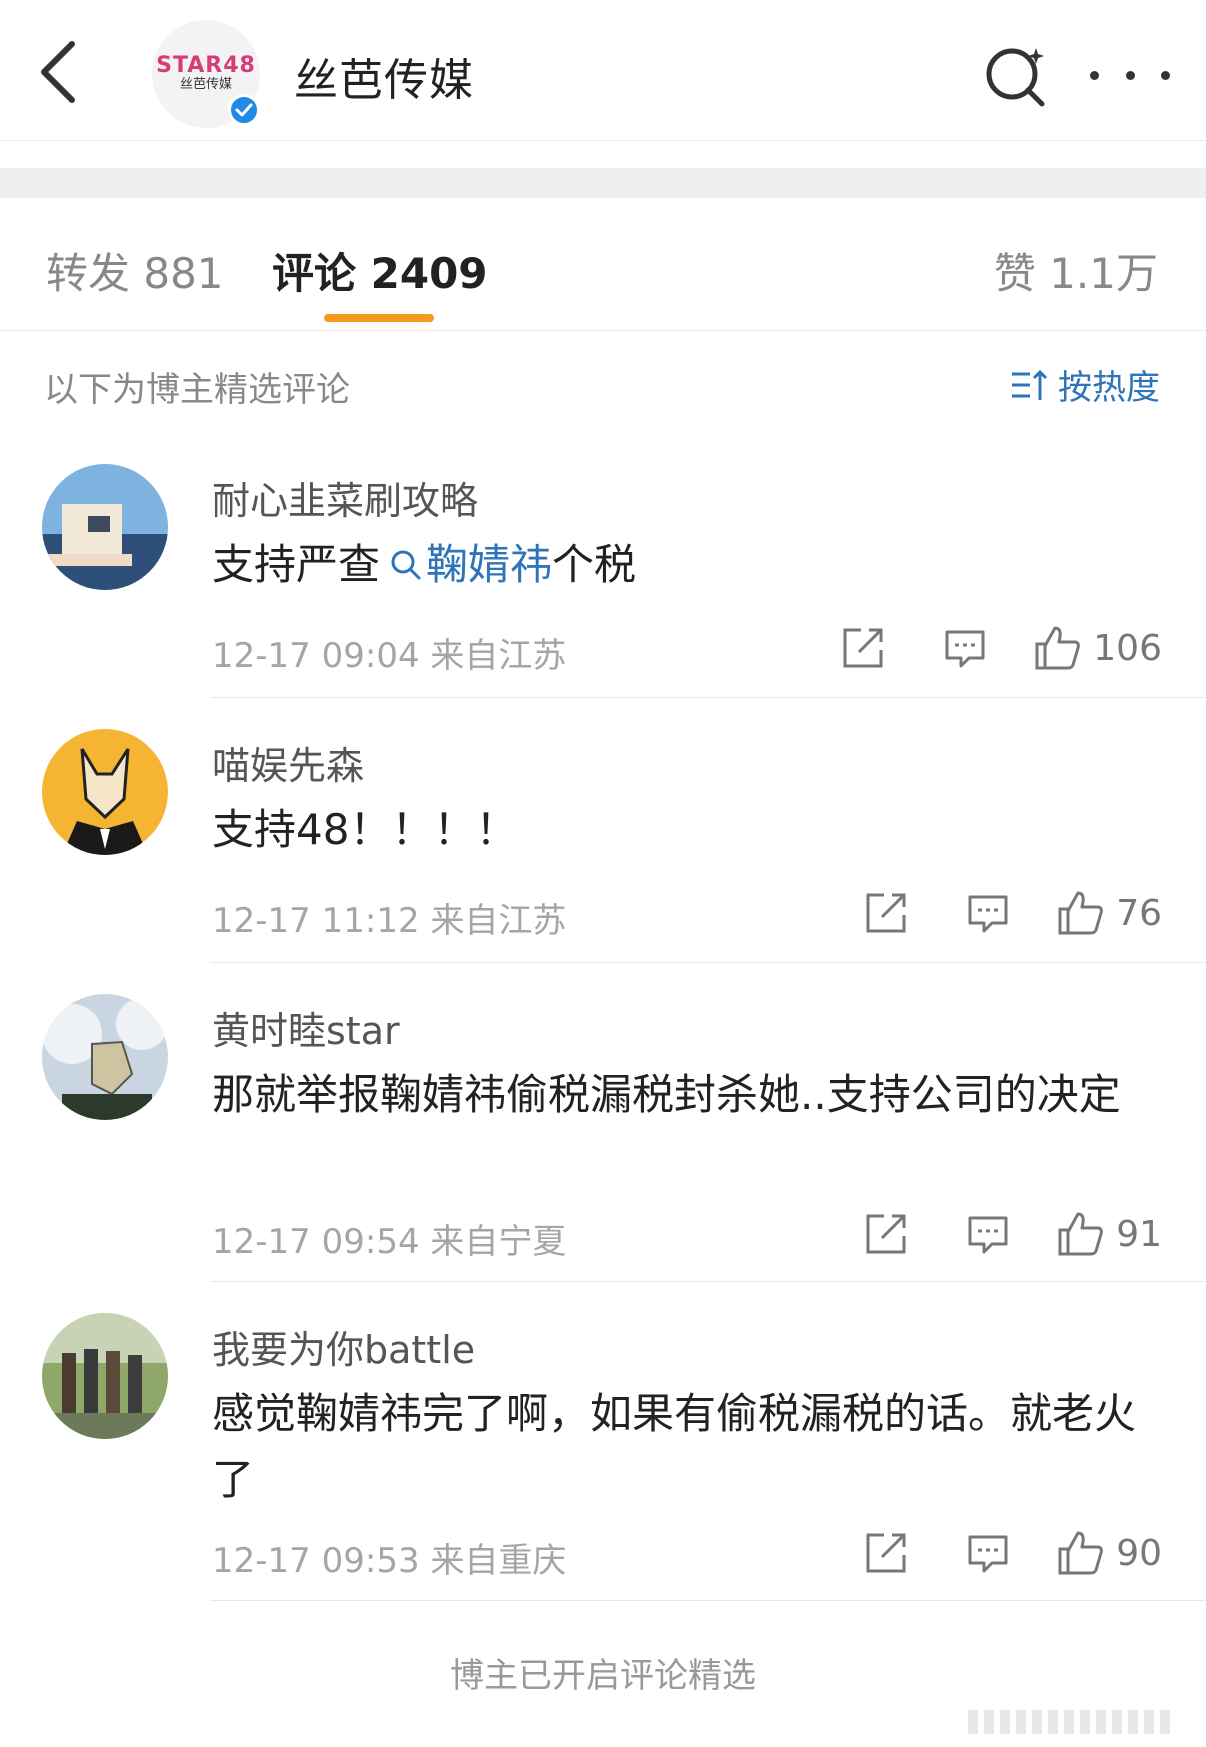  Describe the element at coordinates (1109, 1234) in the screenshot. I see `like-button: 91` at that location.